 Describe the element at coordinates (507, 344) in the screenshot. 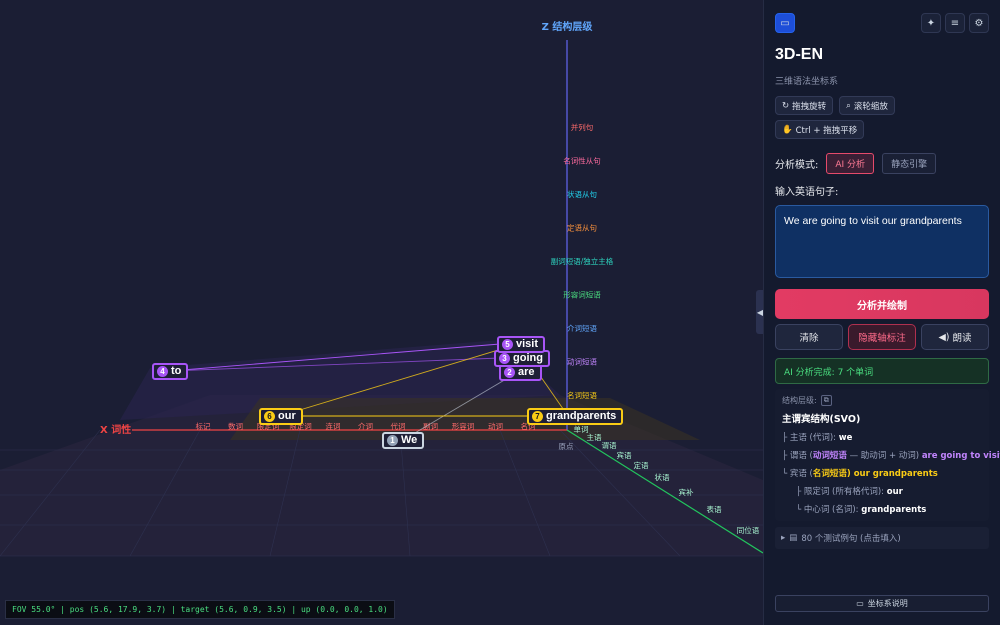

I see `word-index: 5` at that location.